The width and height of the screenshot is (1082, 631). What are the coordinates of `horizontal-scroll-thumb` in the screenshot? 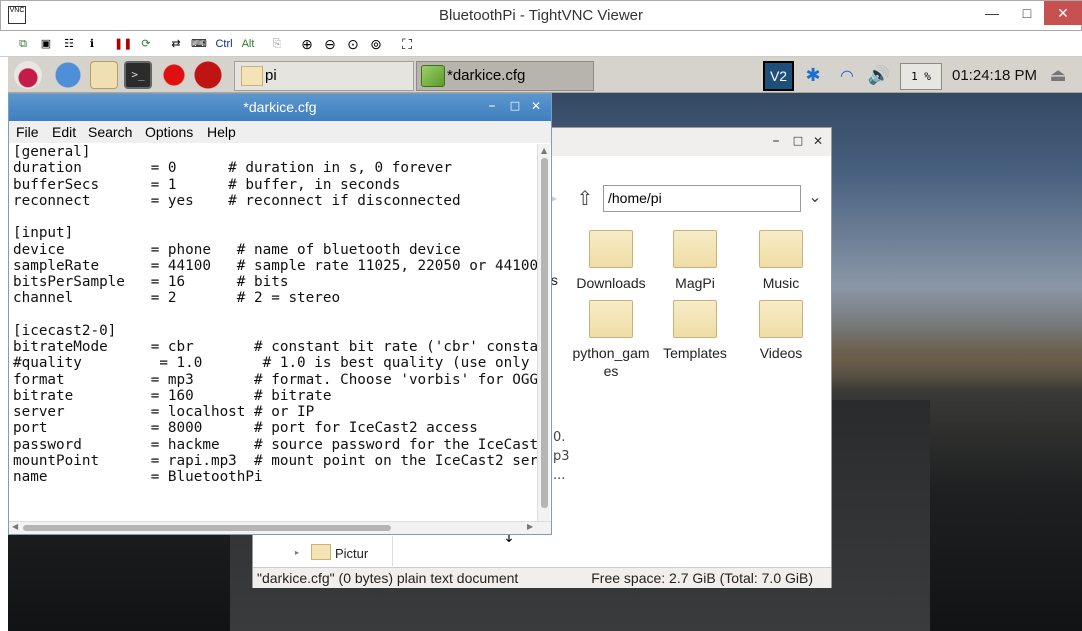 It's located at (207, 528).